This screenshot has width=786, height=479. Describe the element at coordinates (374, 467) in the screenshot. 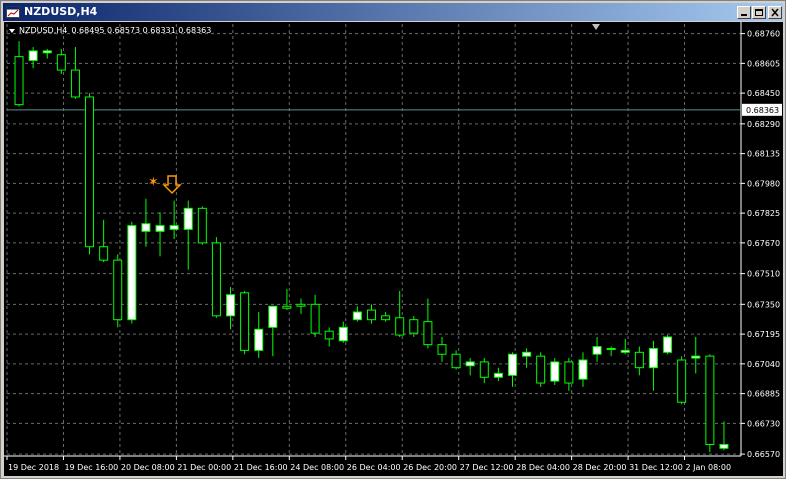

I see `time-axis-label: 26 Dec 04:00` at that location.